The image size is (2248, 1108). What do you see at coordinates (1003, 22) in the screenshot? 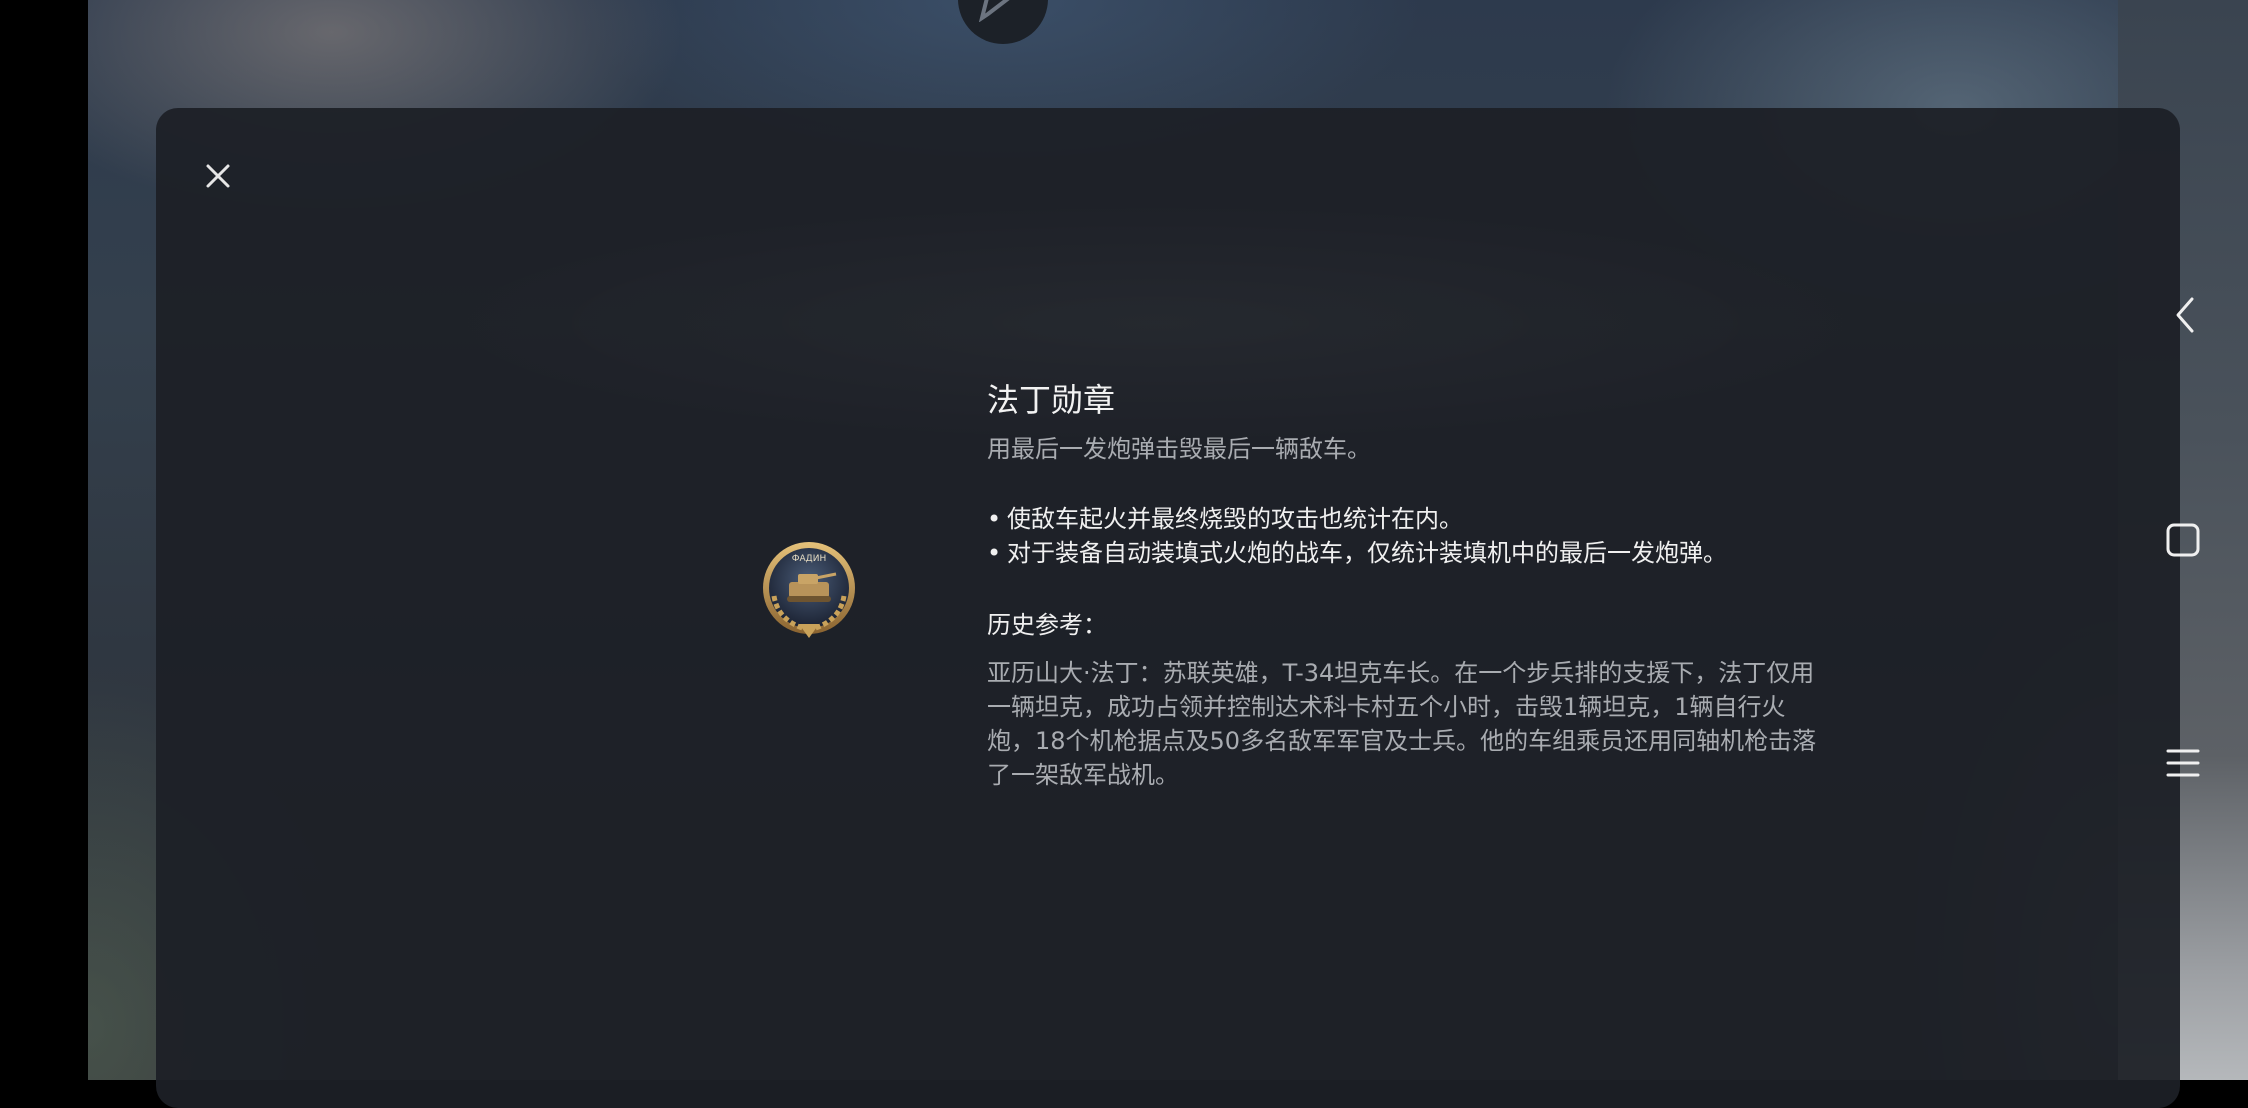
I see `top-emblem` at bounding box center [1003, 22].